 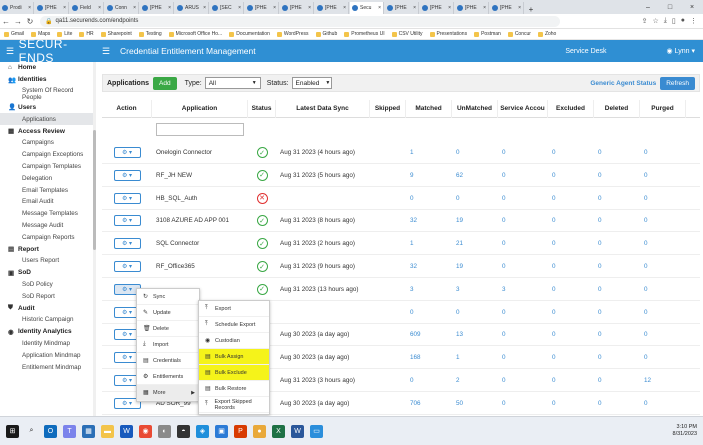 What do you see at coordinates (116, 34) in the screenshot?
I see `bookmark-item: Sharepoint` at bounding box center [116, 34].